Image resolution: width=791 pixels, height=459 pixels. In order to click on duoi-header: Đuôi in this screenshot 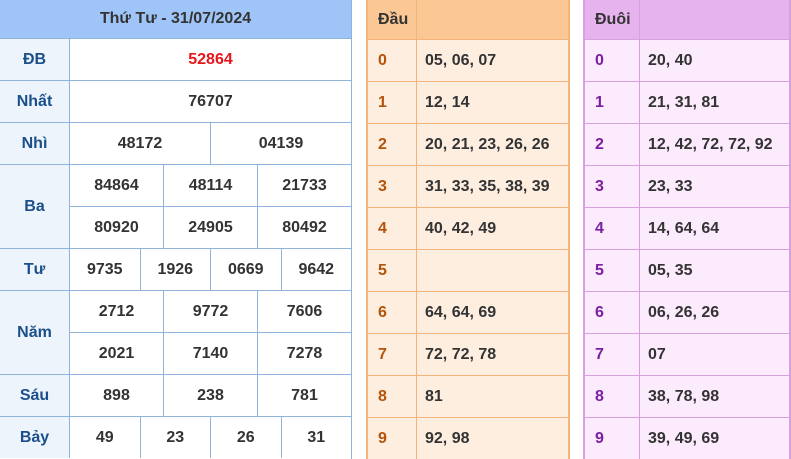, I will do `click(687, 19)`.